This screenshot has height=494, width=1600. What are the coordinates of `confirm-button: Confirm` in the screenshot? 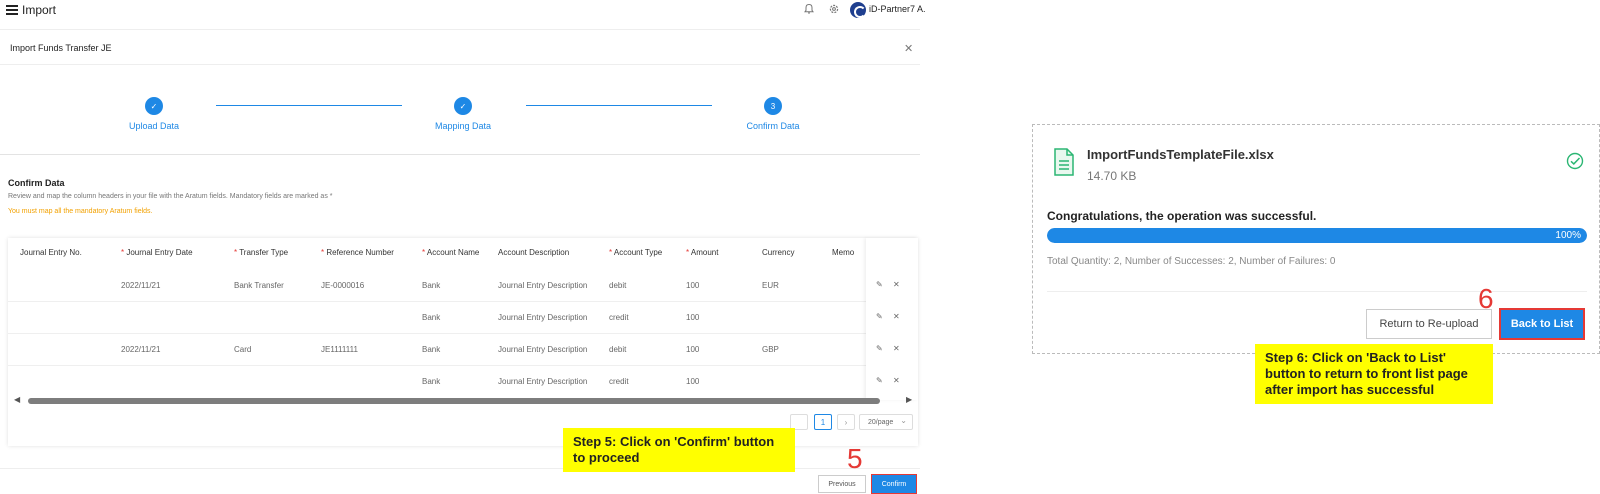 It's located at (894, 484).